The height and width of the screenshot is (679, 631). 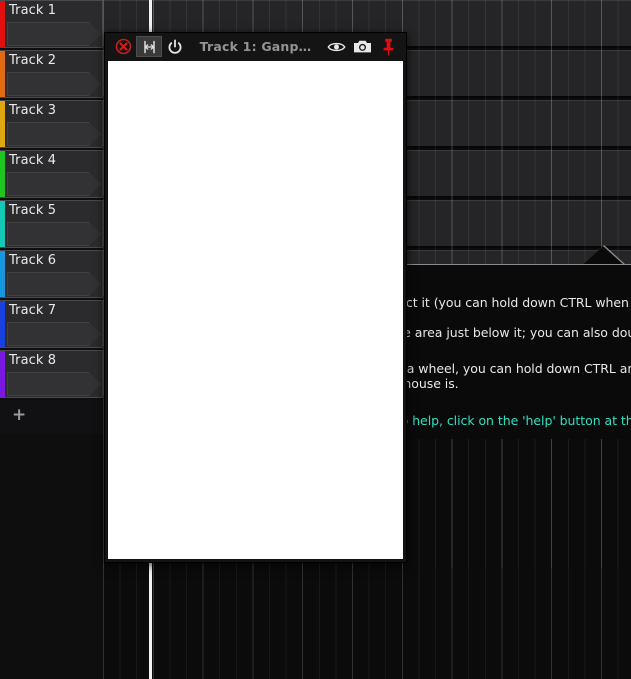 I want to click on keep-on-top-button, so click(x=388, y=46).